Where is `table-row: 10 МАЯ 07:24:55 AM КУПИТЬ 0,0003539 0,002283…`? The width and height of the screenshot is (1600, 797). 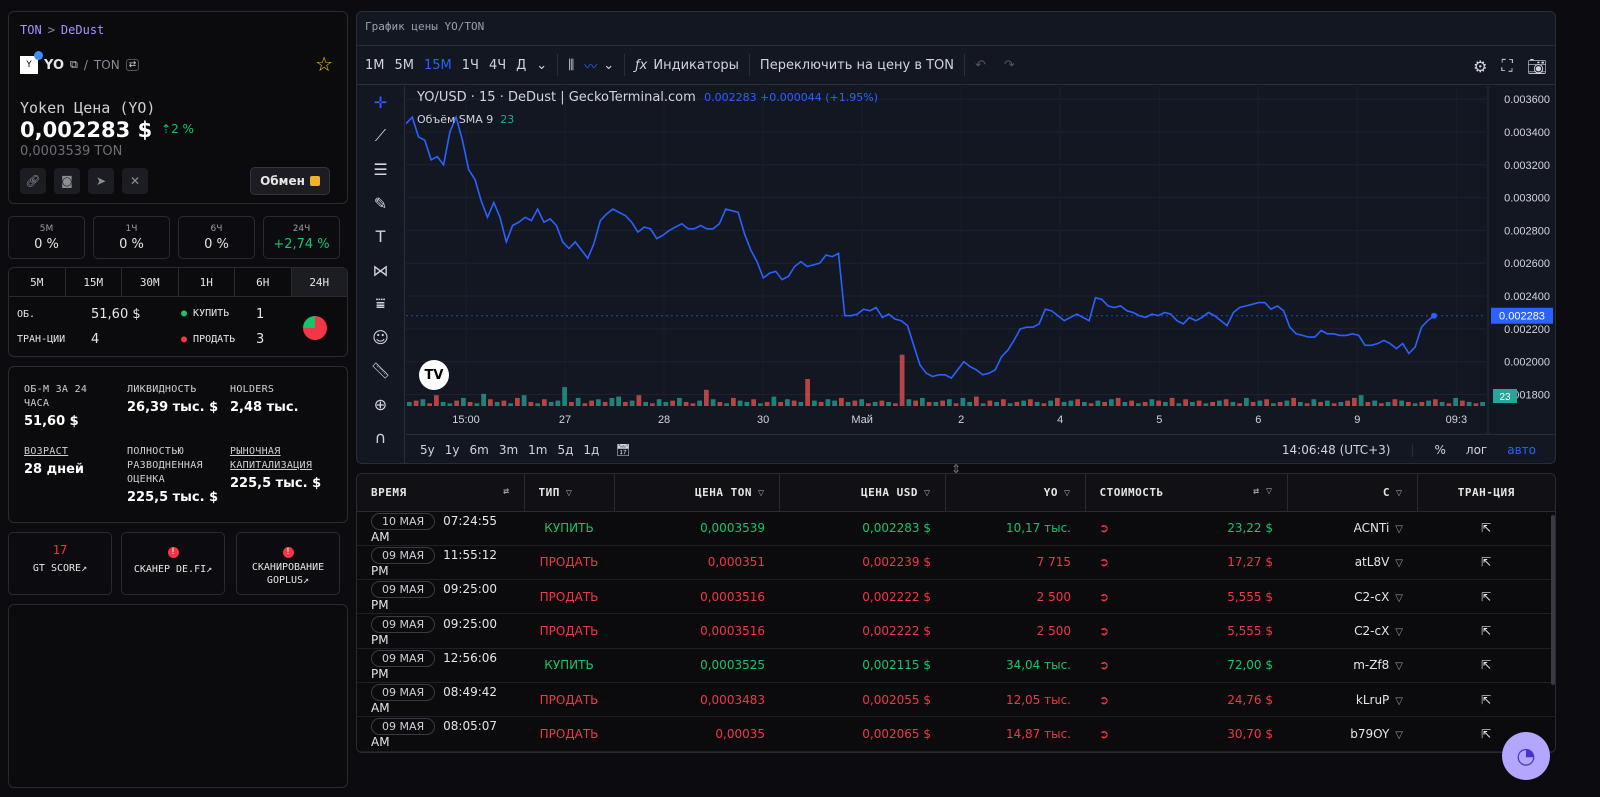 table-row: 10 МАЯ 07:24:55 AM КУПИТЬ 0,0003539 0,002283… is located at coordinates (956, 528).